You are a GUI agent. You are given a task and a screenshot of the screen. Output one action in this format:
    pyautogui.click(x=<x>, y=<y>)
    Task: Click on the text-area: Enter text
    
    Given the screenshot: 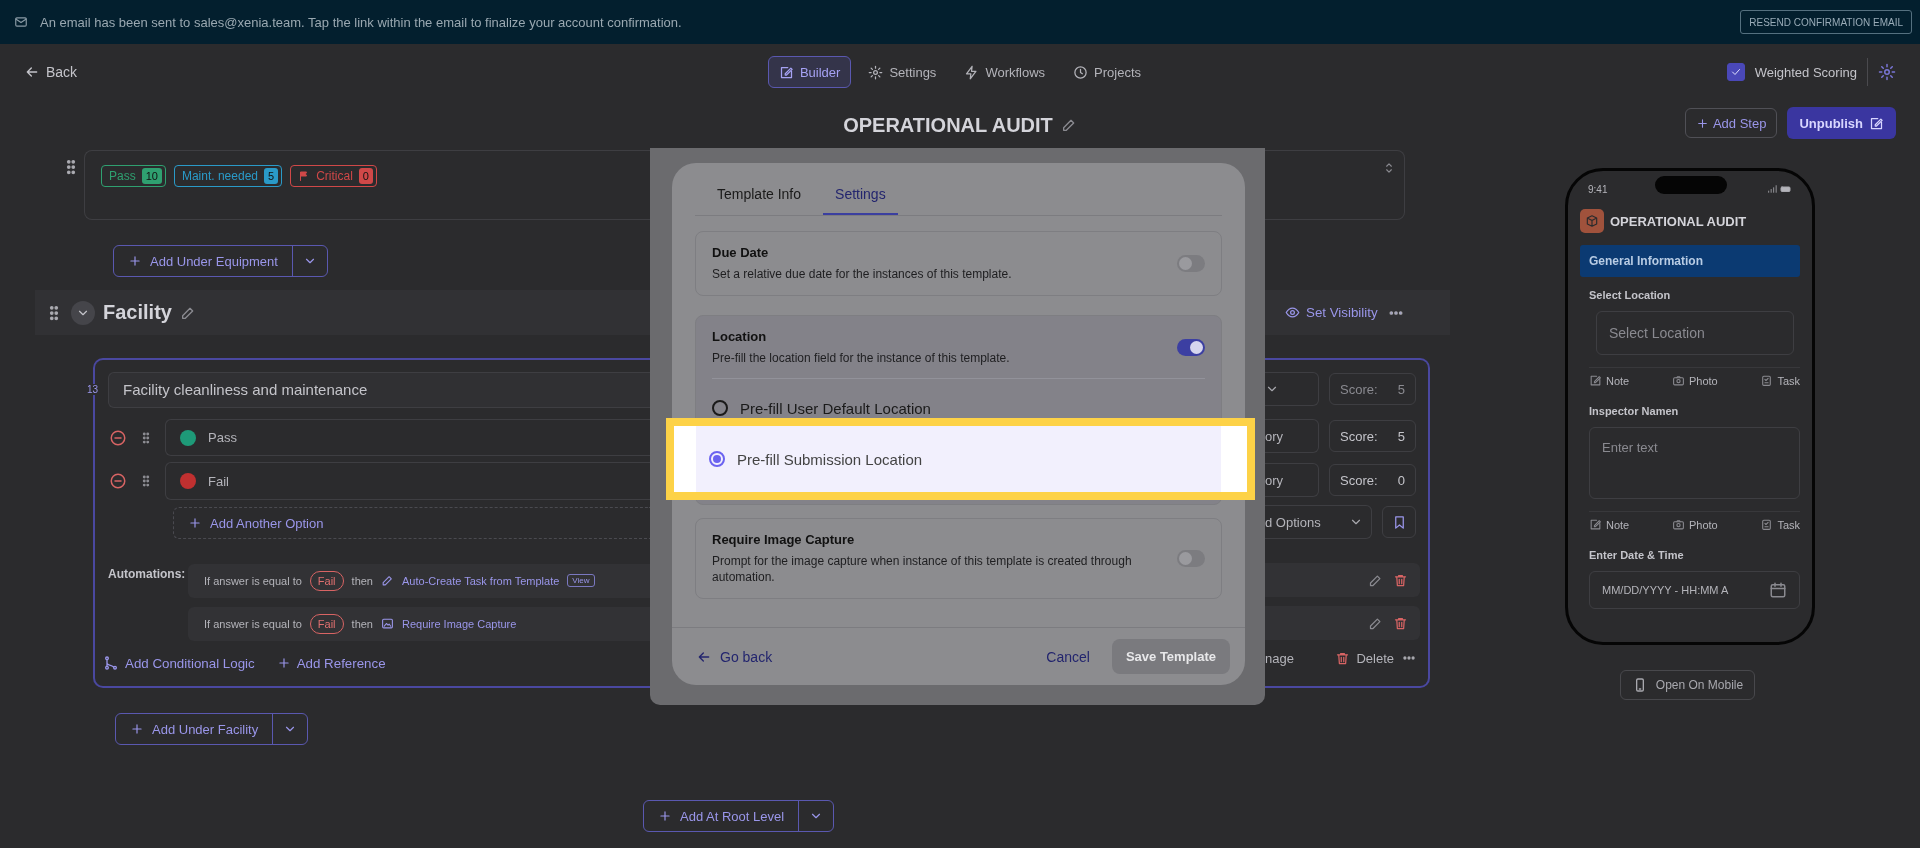 What is the action you would take?
    pyautogui.click(x=1694, y=463)
    